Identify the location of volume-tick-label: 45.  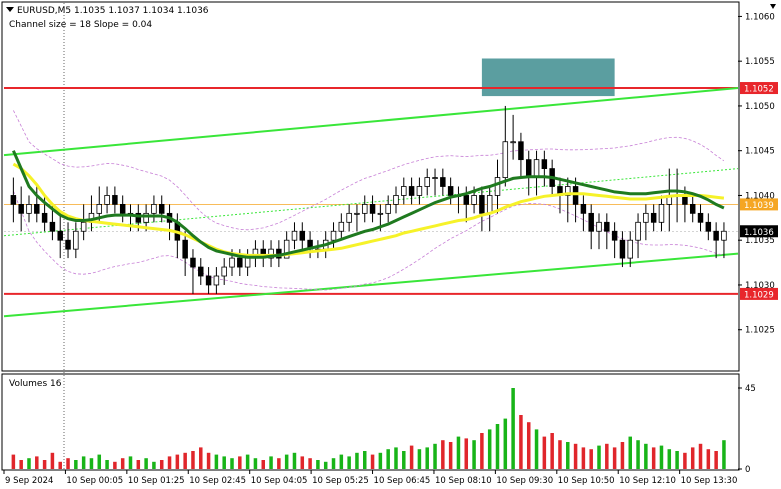
(750, 389).